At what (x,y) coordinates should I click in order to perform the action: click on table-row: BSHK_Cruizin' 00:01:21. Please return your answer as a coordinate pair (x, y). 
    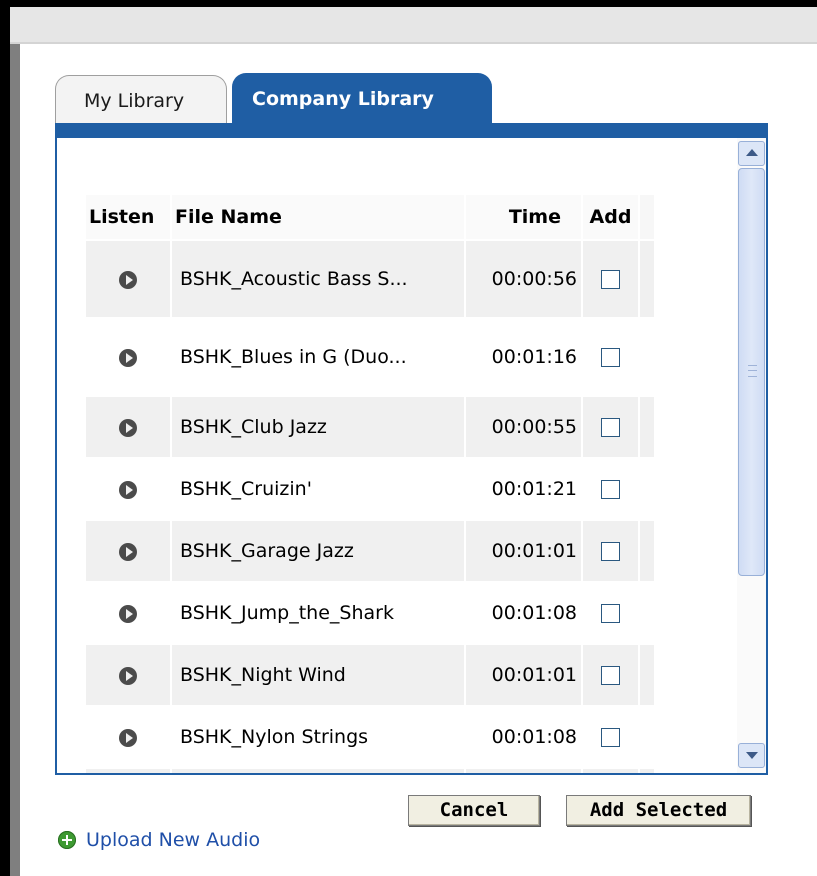
    Looking at the image, I should click on (370, 489).